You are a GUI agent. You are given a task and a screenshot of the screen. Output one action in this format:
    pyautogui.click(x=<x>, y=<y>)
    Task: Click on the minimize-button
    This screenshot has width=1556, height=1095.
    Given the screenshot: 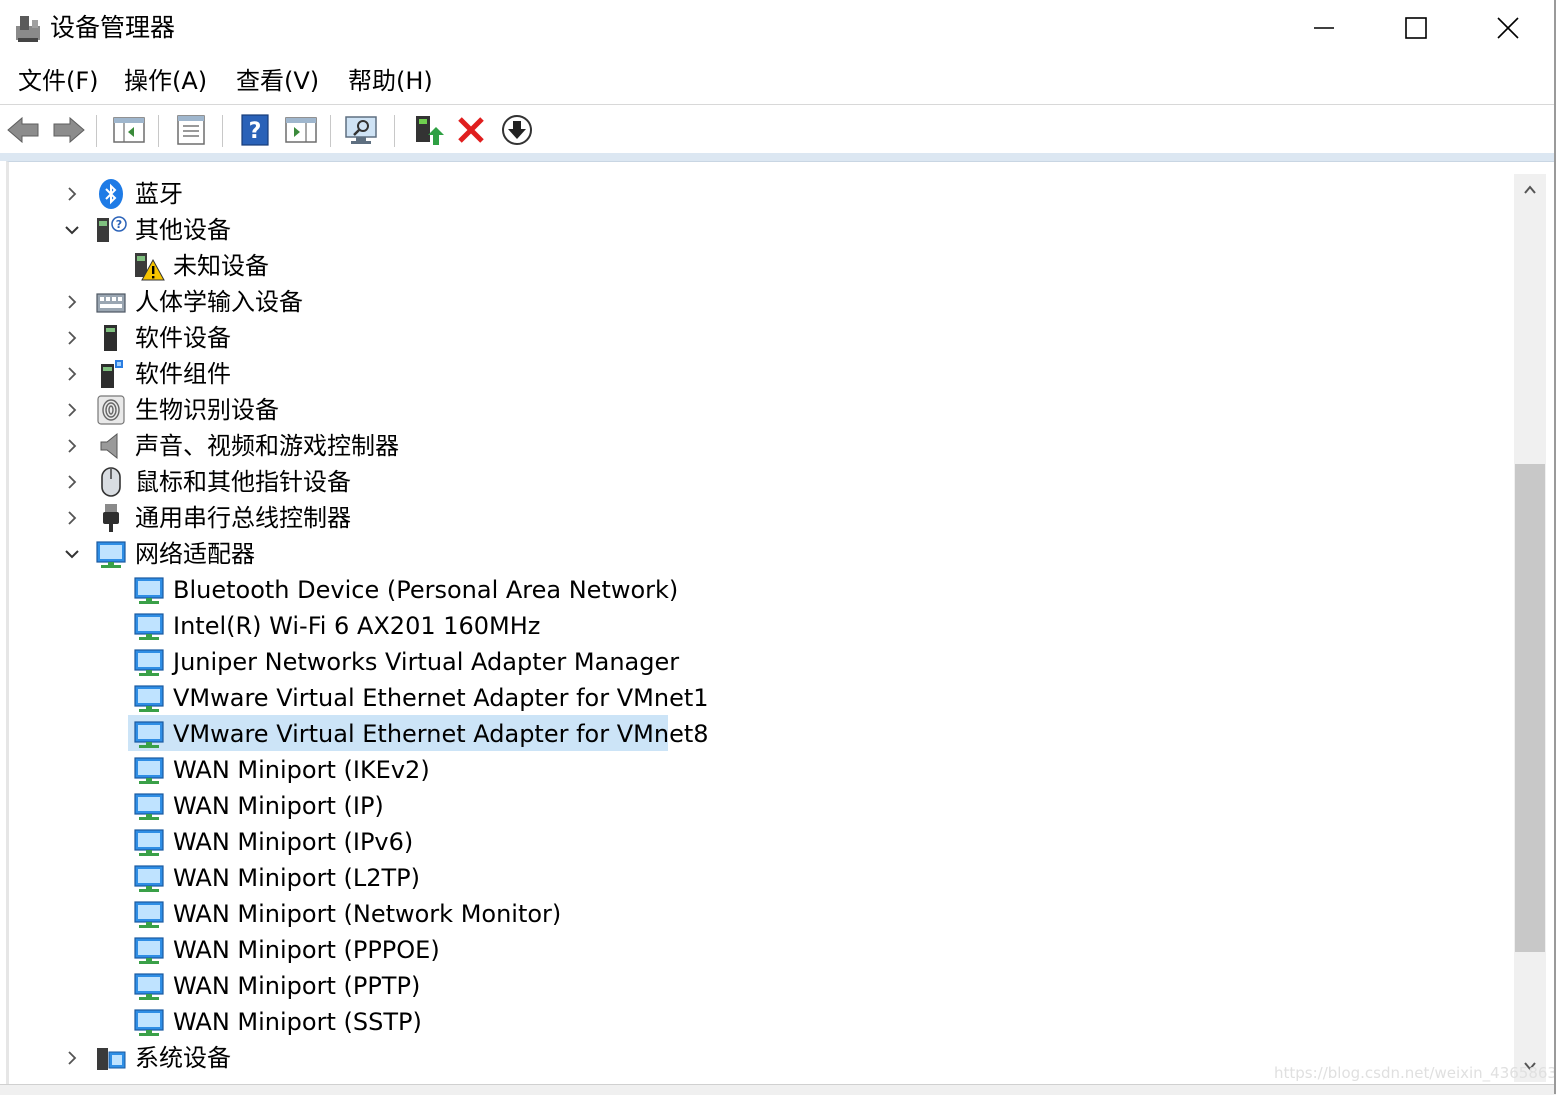 What is the action you would take?
    pyautogui.click(x=1324, y=28)
    